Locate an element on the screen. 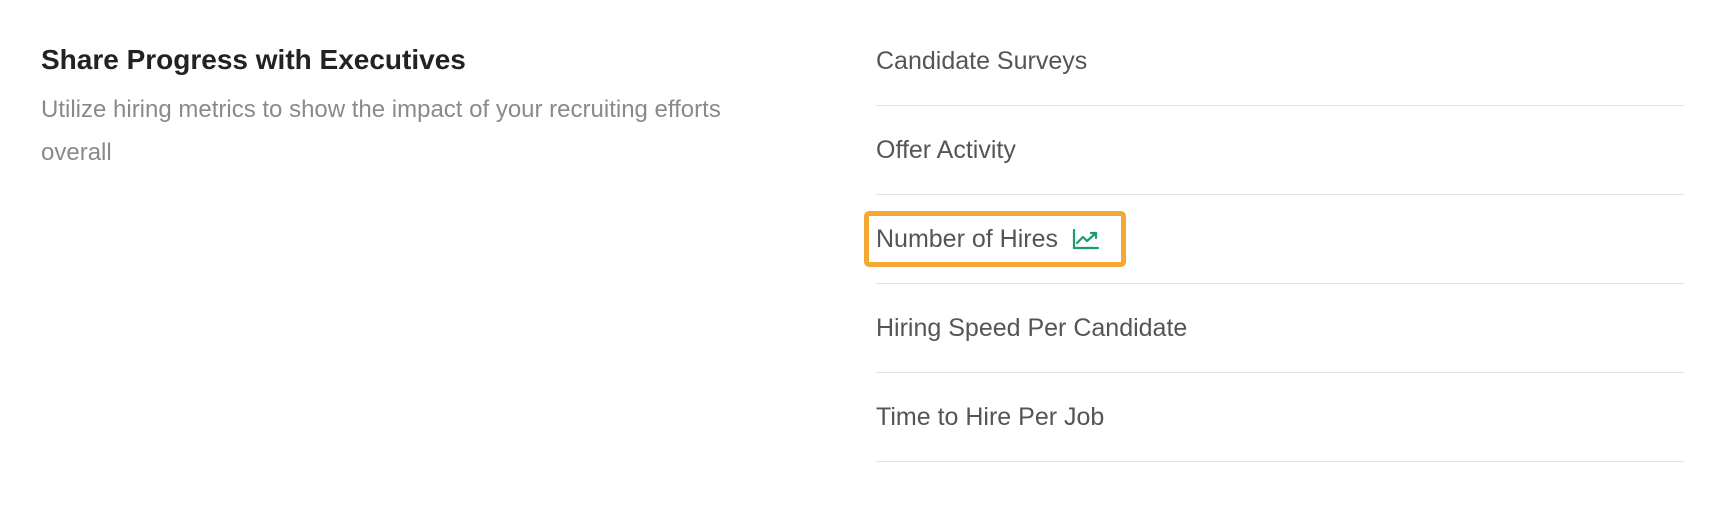  report-link-hiring-speed-per-candidate: Hiring Speed Per Candidate is located at coordinates (1031, 328).